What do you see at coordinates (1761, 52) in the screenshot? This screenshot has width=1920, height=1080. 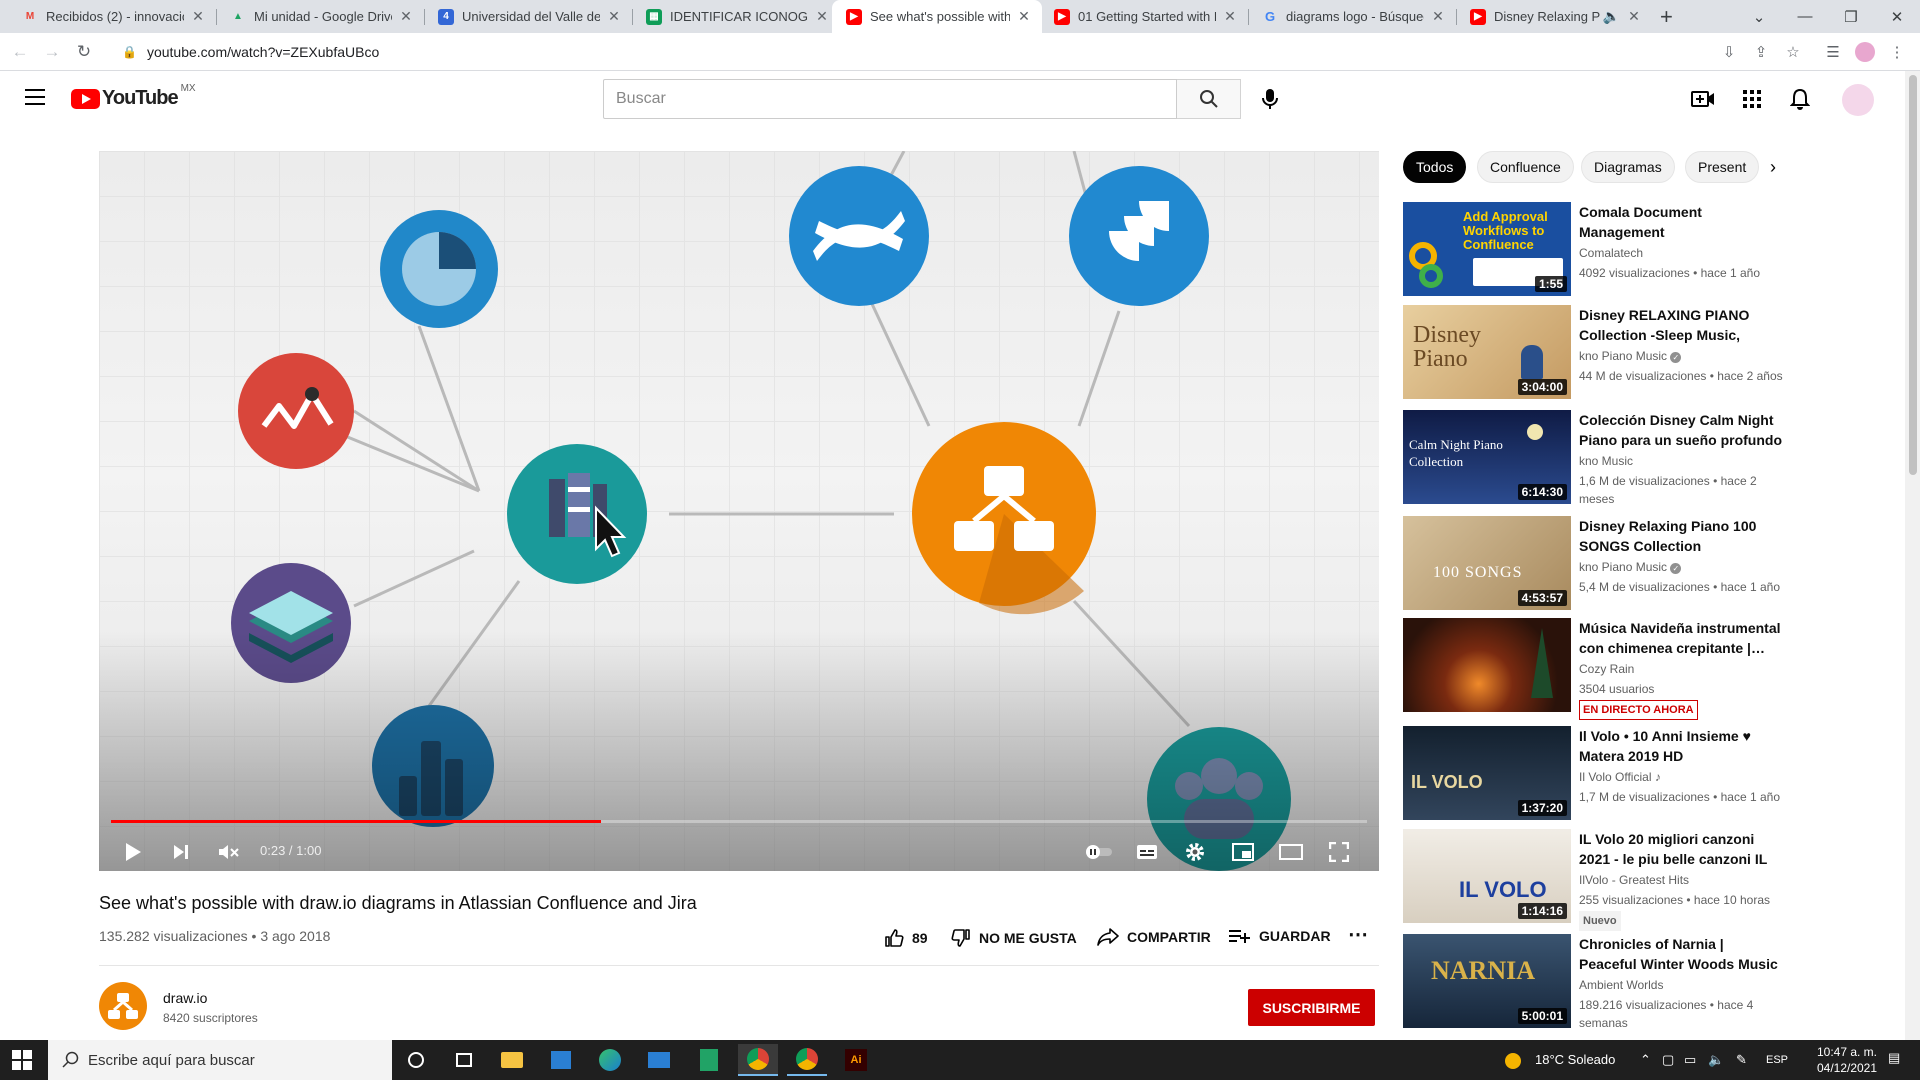 I see `share-icon: ⇪` at bounding box center [1761, 52].